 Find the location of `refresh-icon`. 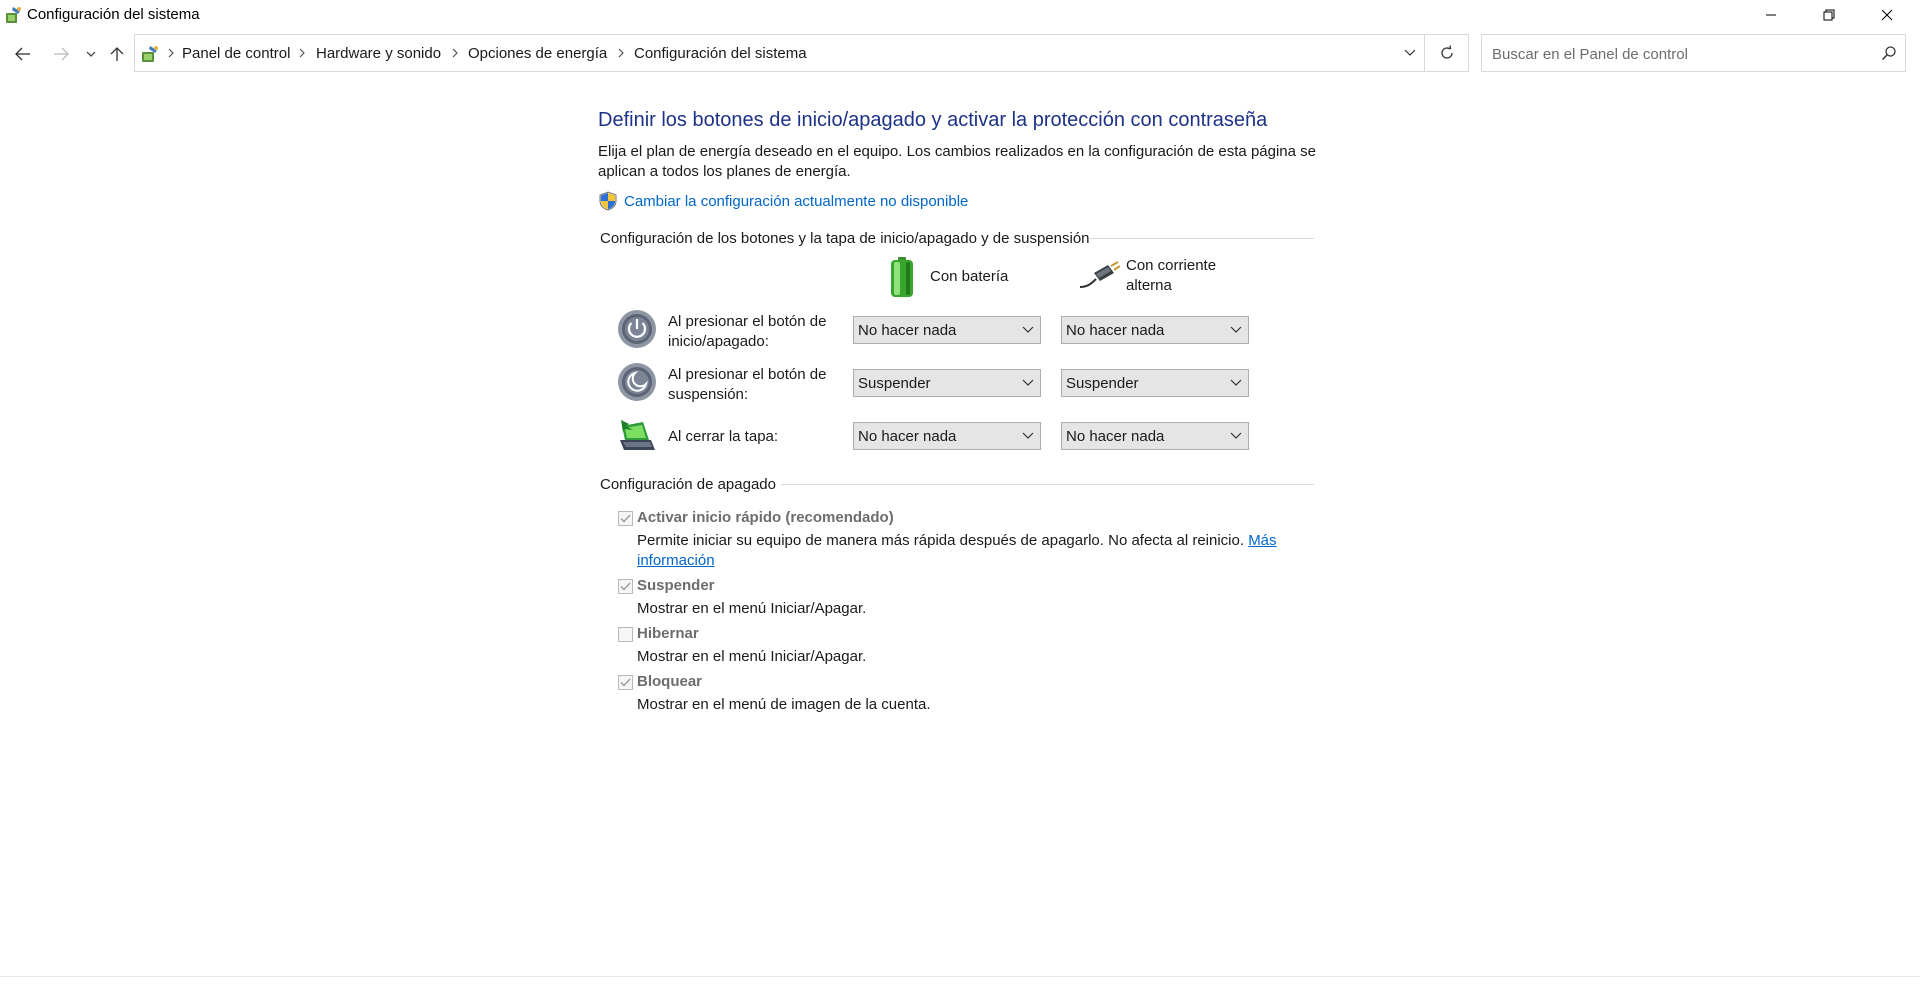

refresh-icon is located at coordinates (1446, 52).